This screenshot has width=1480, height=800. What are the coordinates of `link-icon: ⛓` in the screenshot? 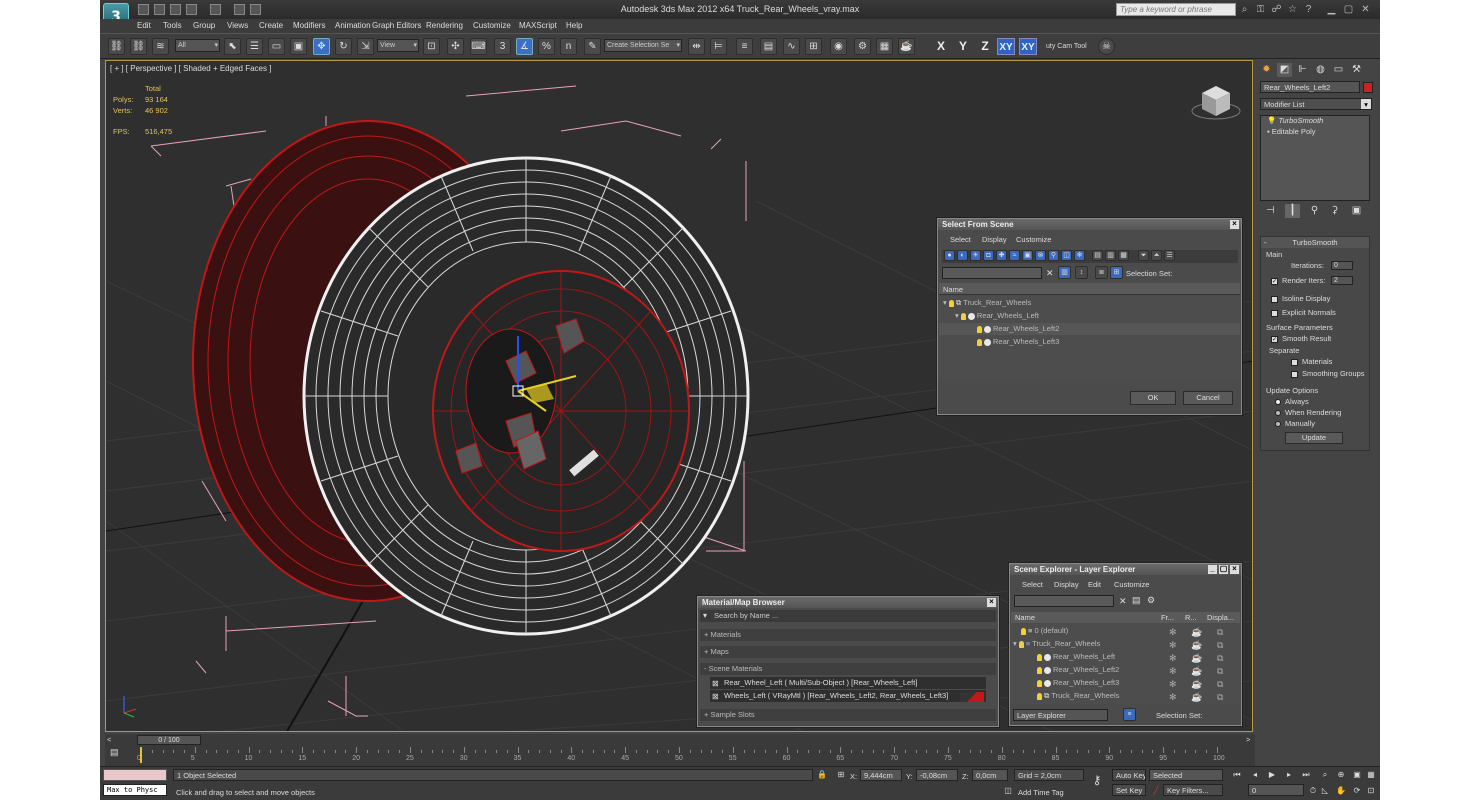 It's located at (116, 46).